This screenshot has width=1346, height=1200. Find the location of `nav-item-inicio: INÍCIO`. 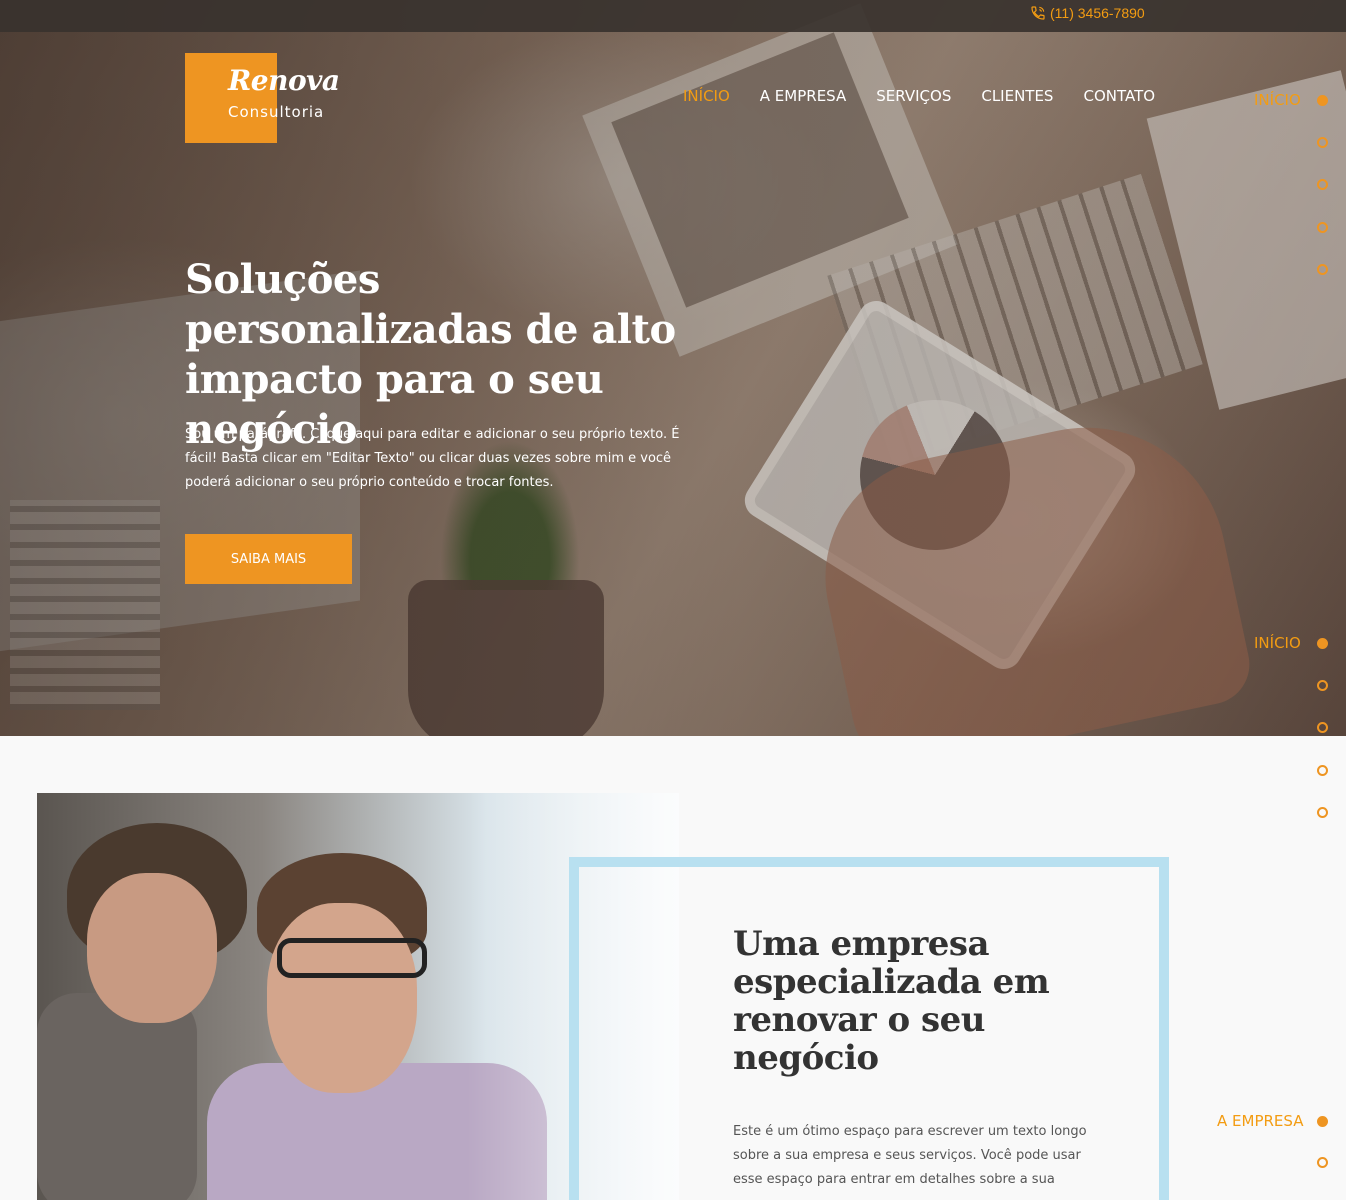

nav-item-inicio: INÍCIO is located at coordinates (706, 96).